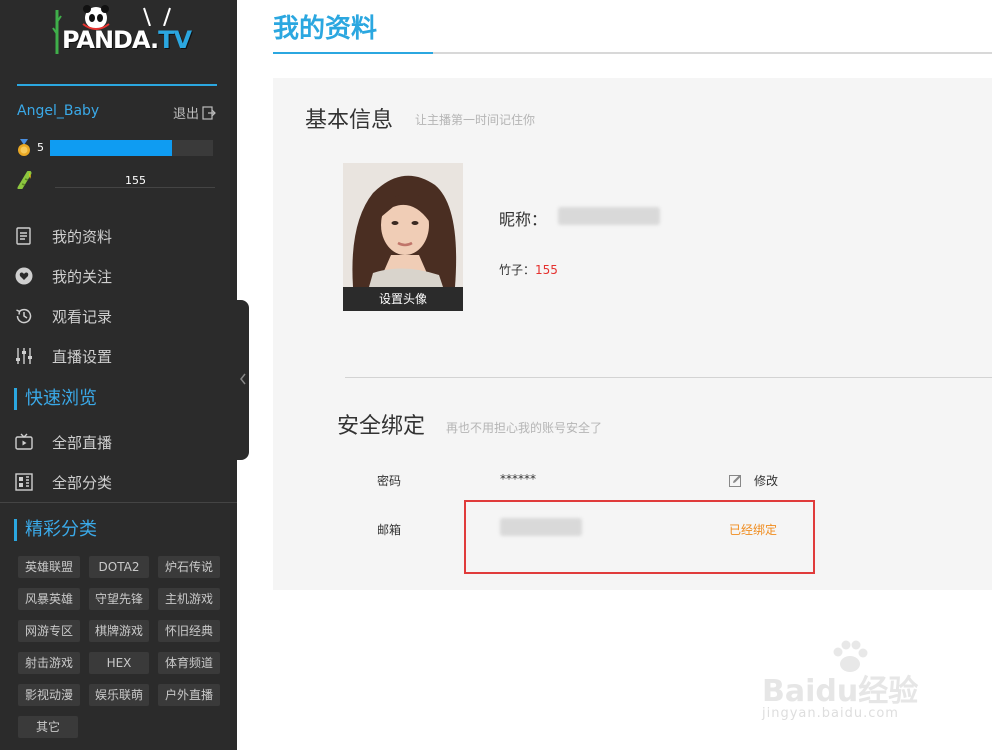 The width and height of the screenshot is (992, 750). What do you see at coordinates (524, 428) in the screenshot?
I see `security-binding-subtitle: 再也不用担心我的账号安全了` at bounding box center [524, 428].